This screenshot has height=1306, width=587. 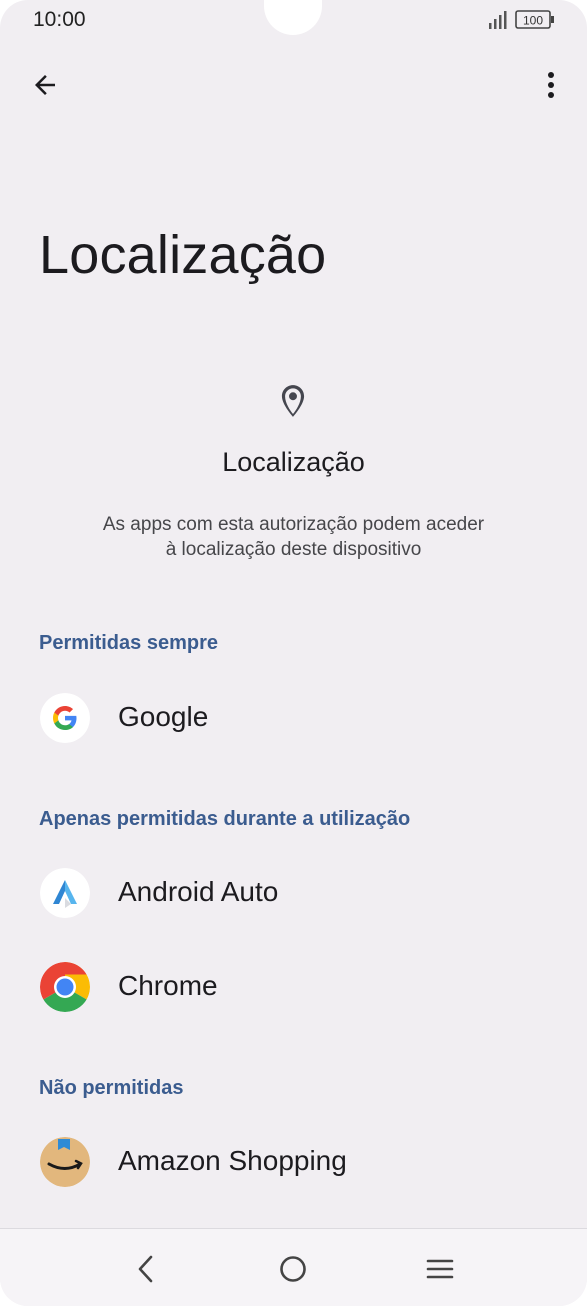 I want to click on category-not-allowed: Não permitidas, so click(x=111, y=1088).